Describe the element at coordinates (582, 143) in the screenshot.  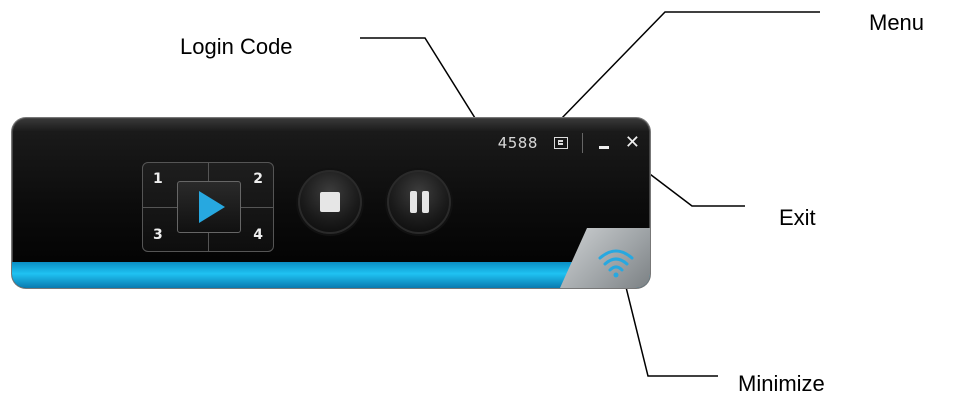
I see `divider` at that location.